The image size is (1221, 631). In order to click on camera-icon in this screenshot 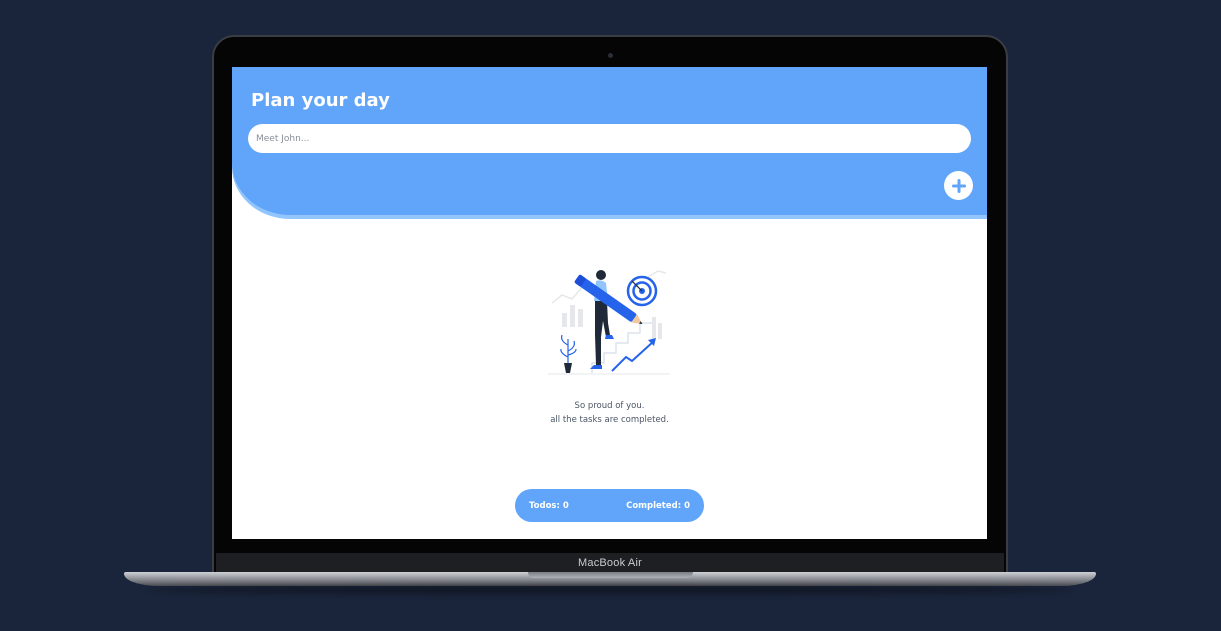, I will do `click(610, 55)`.